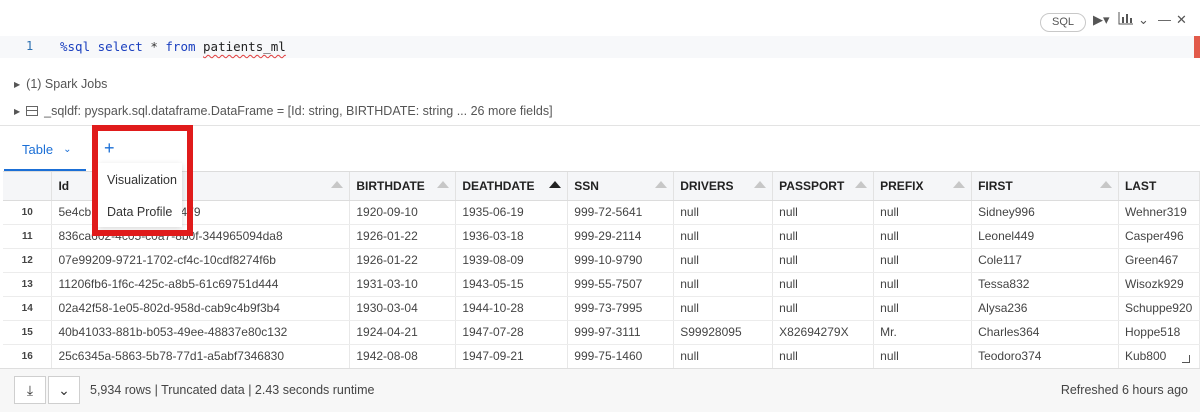  I want to click on table-cell: 999-29-2114, so click(621, 236).